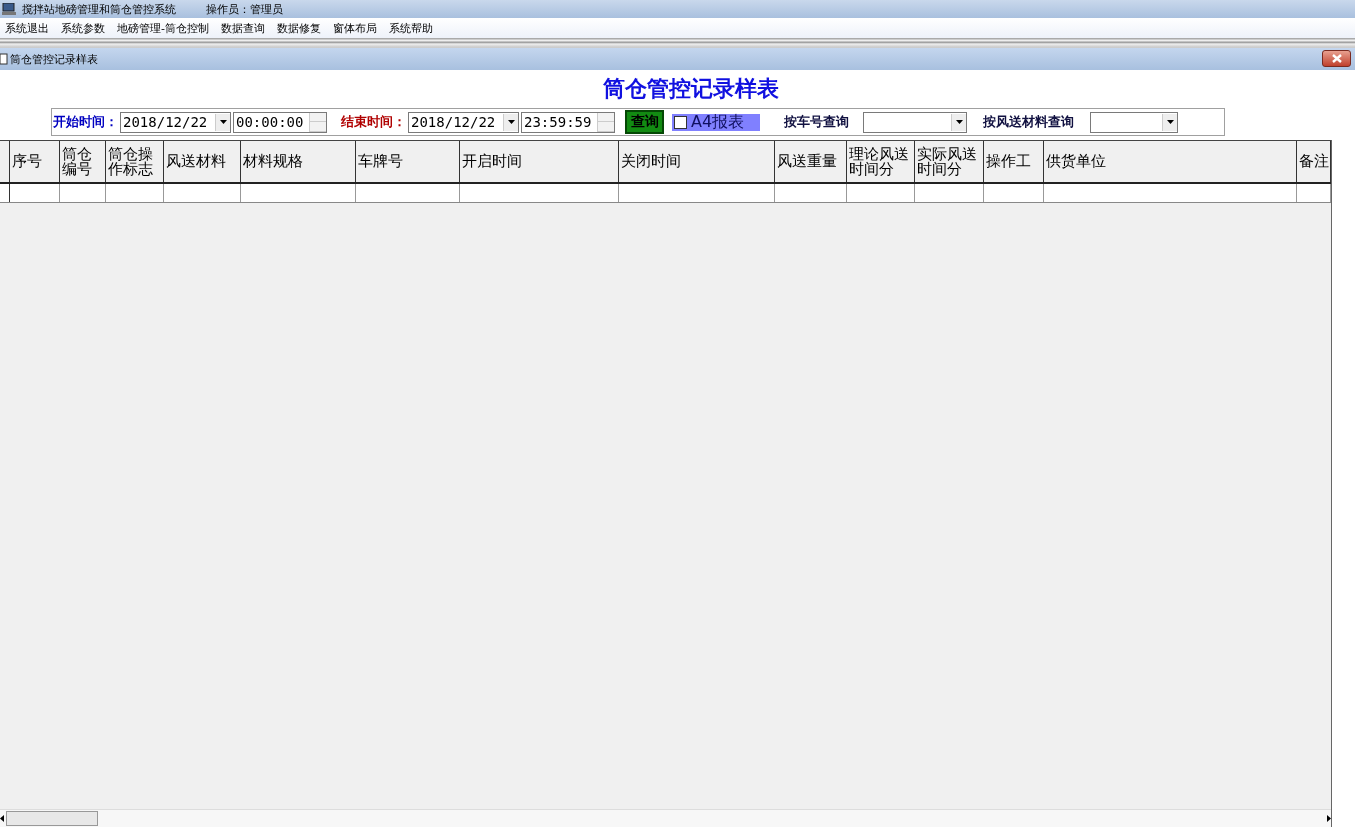 Image resolution: width=1355 pixels, height=827 pixels. Describe the element at coordinates (1028, 122) in the screenshot. I see `material-query-label: 按风送材料查询` at that location.